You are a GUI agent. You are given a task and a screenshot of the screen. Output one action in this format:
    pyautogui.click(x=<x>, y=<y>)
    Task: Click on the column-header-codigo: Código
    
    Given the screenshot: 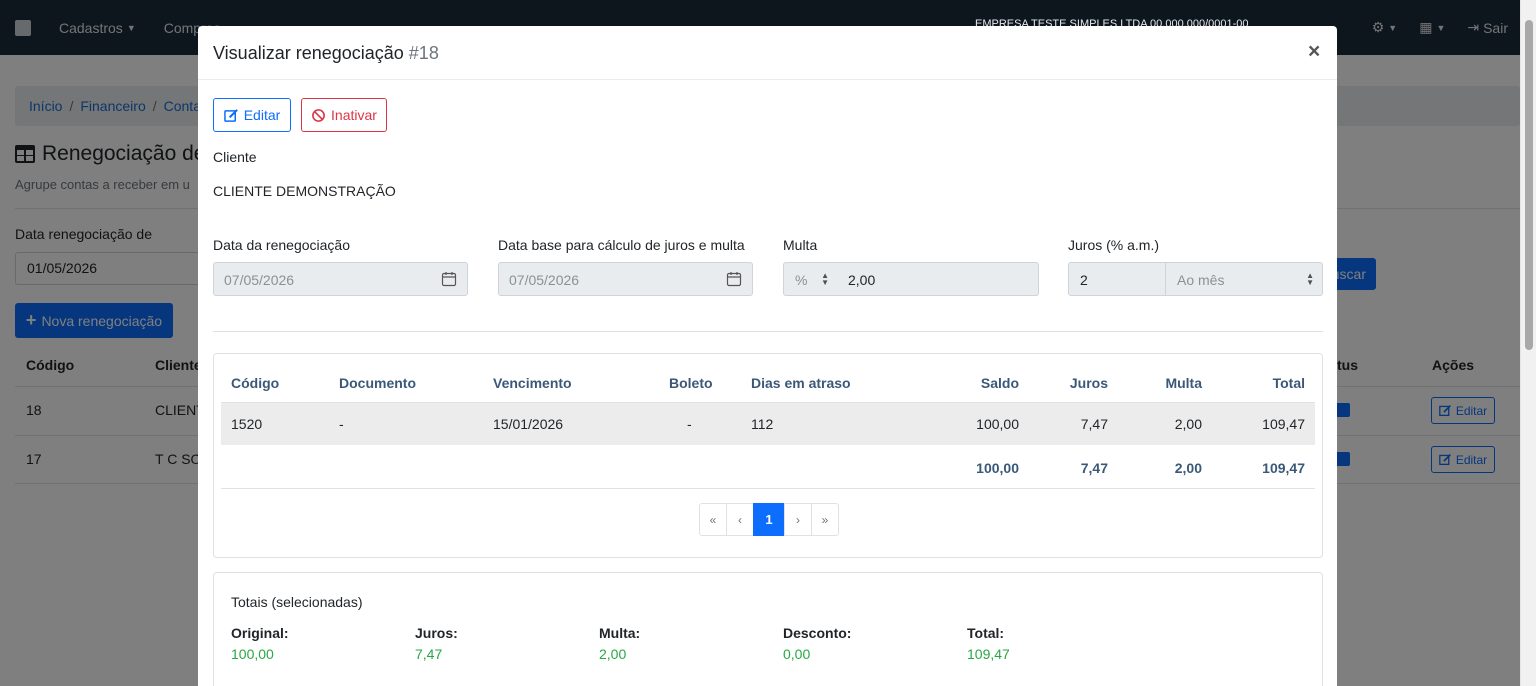 What is the action you would take?
    pyautogui.click(x=255, y=383)
    